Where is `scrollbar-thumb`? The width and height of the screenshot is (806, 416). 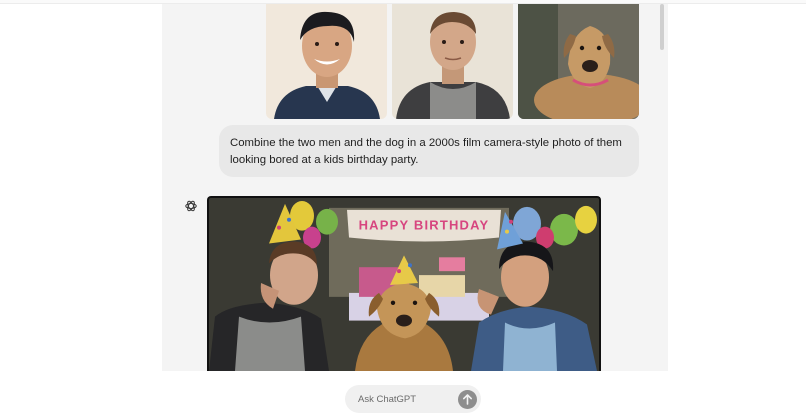
scrollbar-thumb is located at coordinates (662, 27).